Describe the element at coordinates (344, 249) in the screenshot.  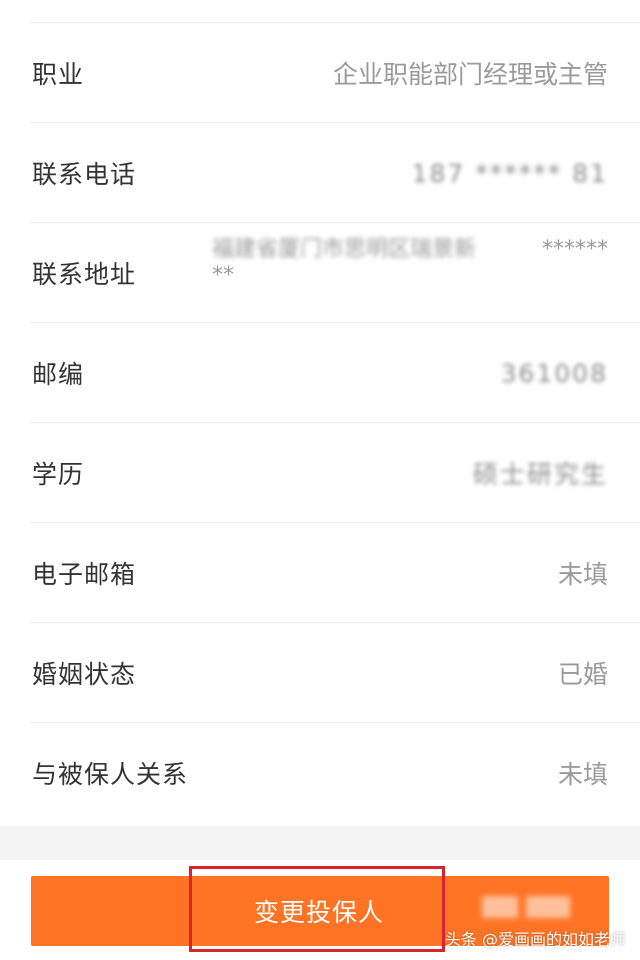
I see `address-text: 福建省厦门市思明区瑞景新` at that location.